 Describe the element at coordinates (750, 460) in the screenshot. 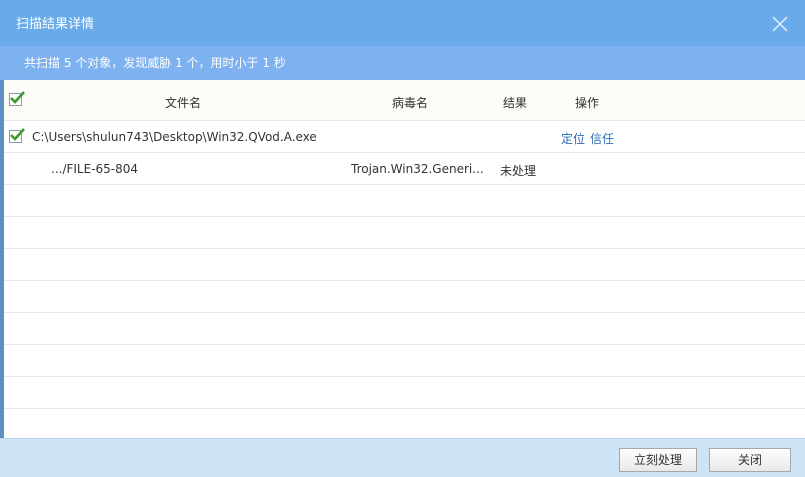

I see `close-button: 关闭` at that location.